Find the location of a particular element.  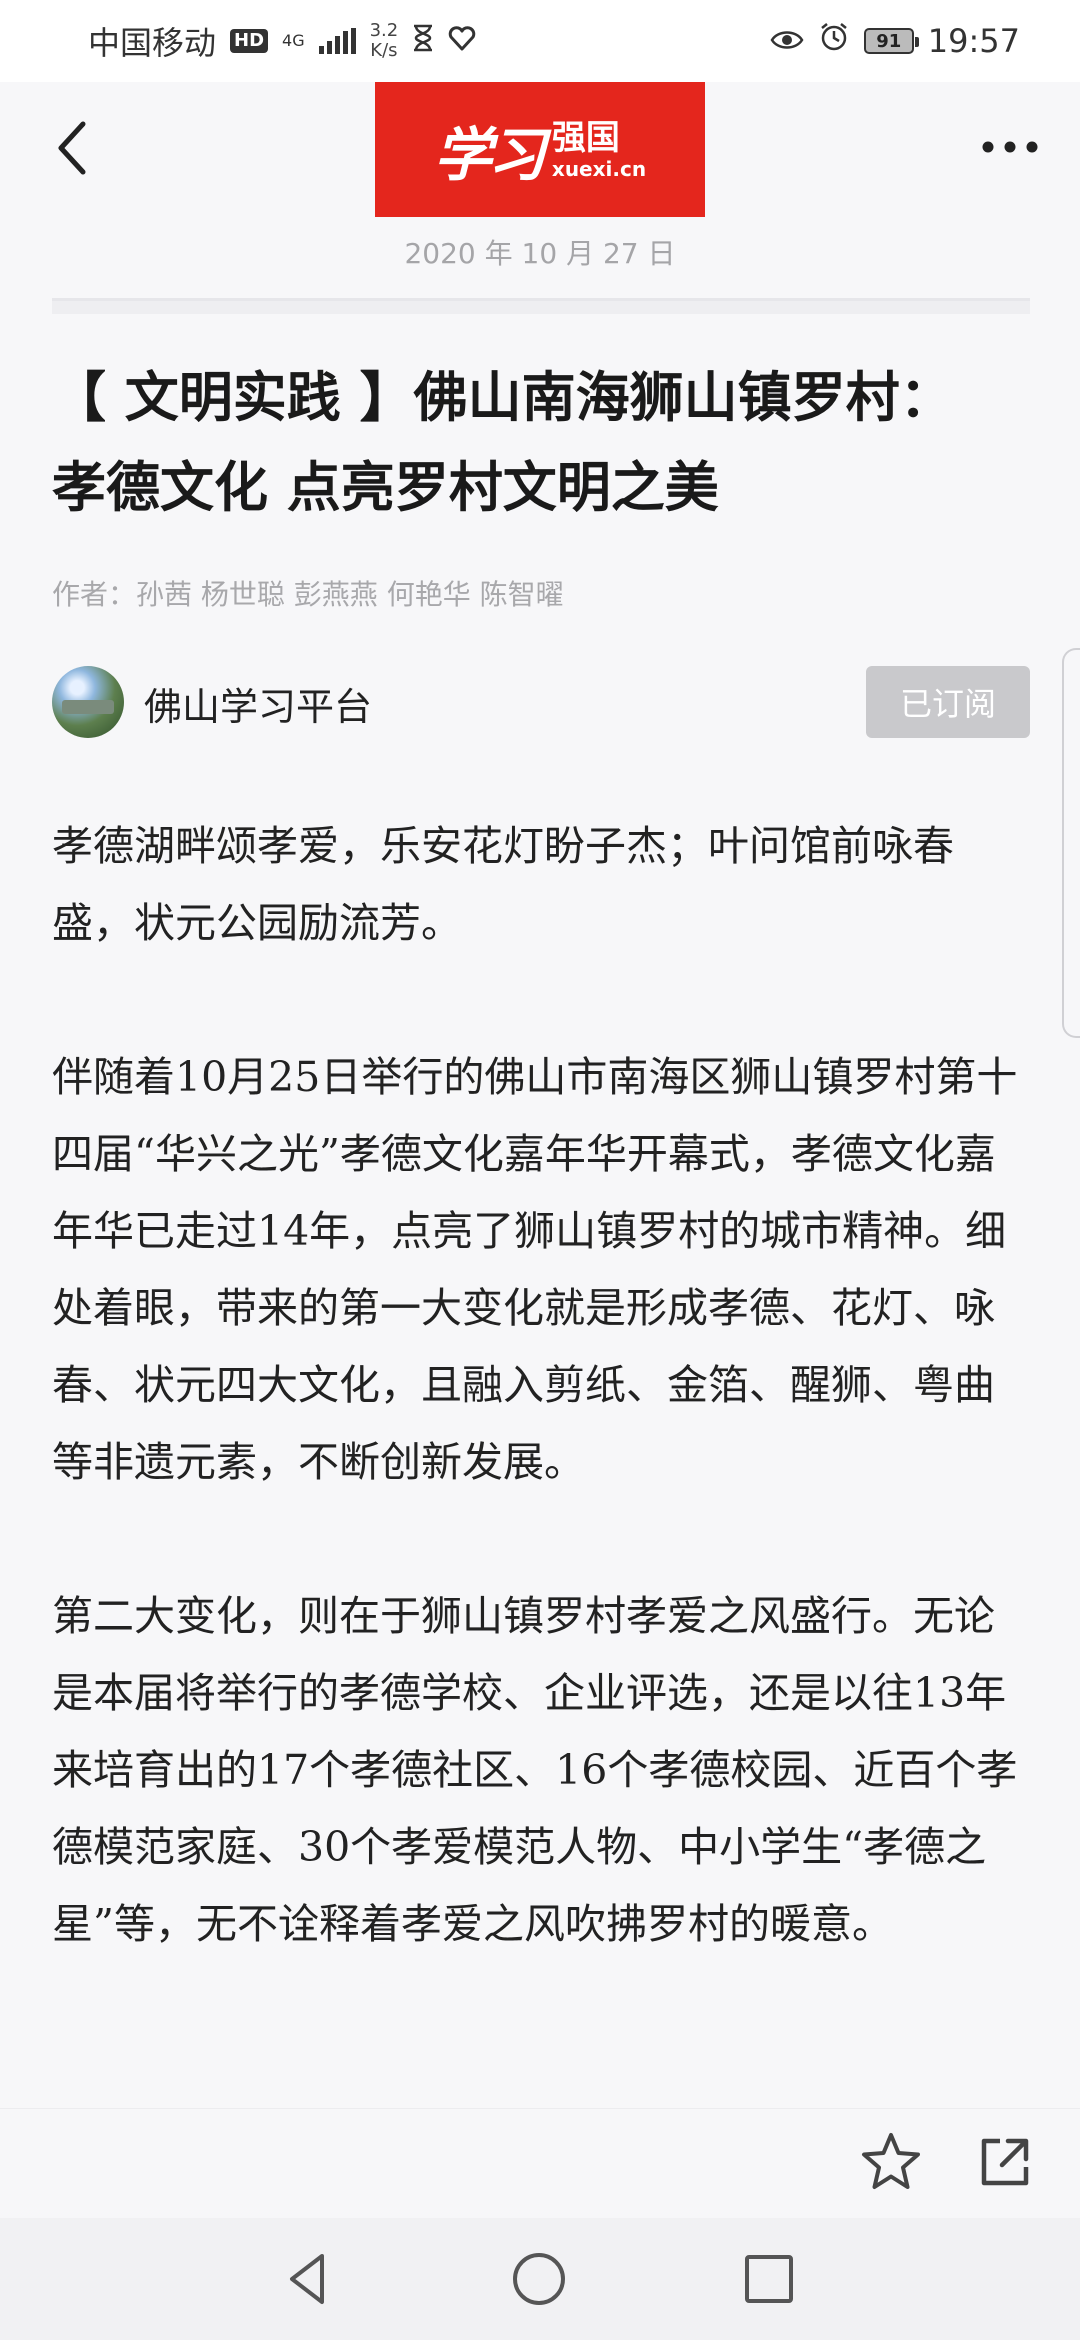

status-right: 91 19:57 is located at coordinates (895, 41).